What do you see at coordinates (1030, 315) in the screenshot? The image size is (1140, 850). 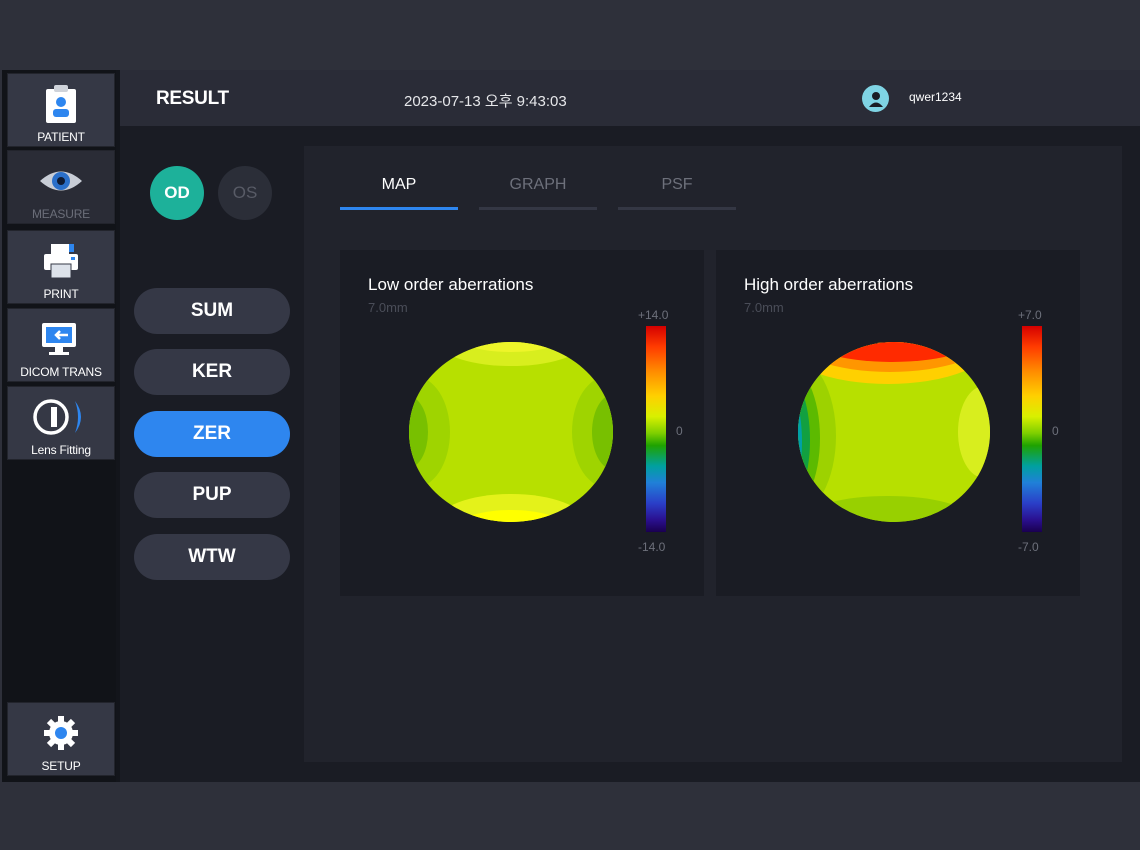 I see `scale-max-label: +7.0` at bounding box center [1030, 315].